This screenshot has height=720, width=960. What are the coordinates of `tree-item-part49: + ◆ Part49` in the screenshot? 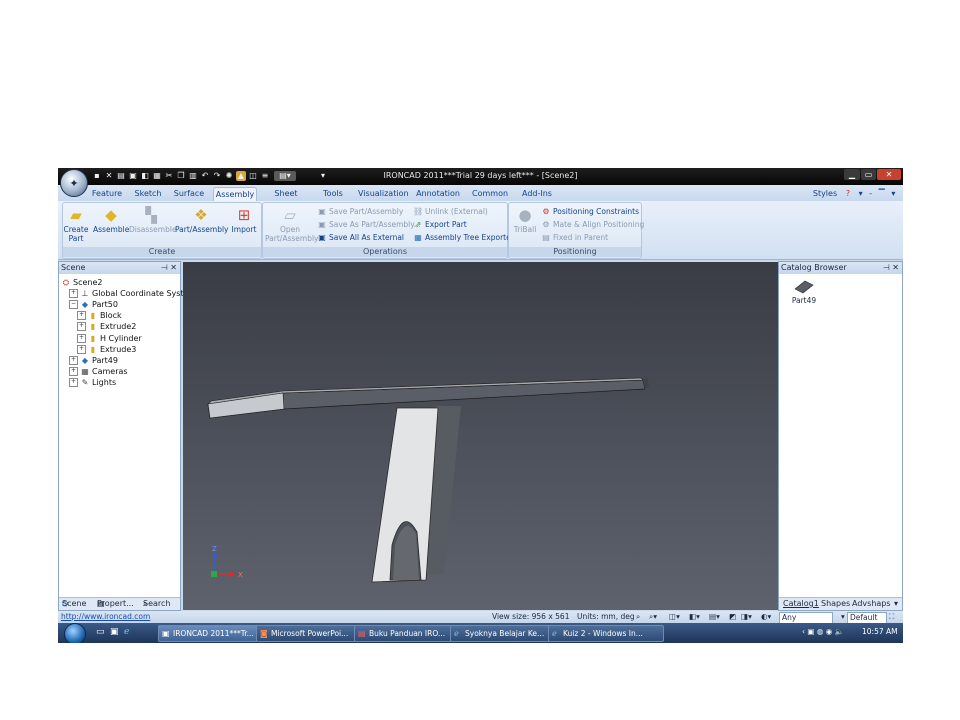 It's located at (93, 360).